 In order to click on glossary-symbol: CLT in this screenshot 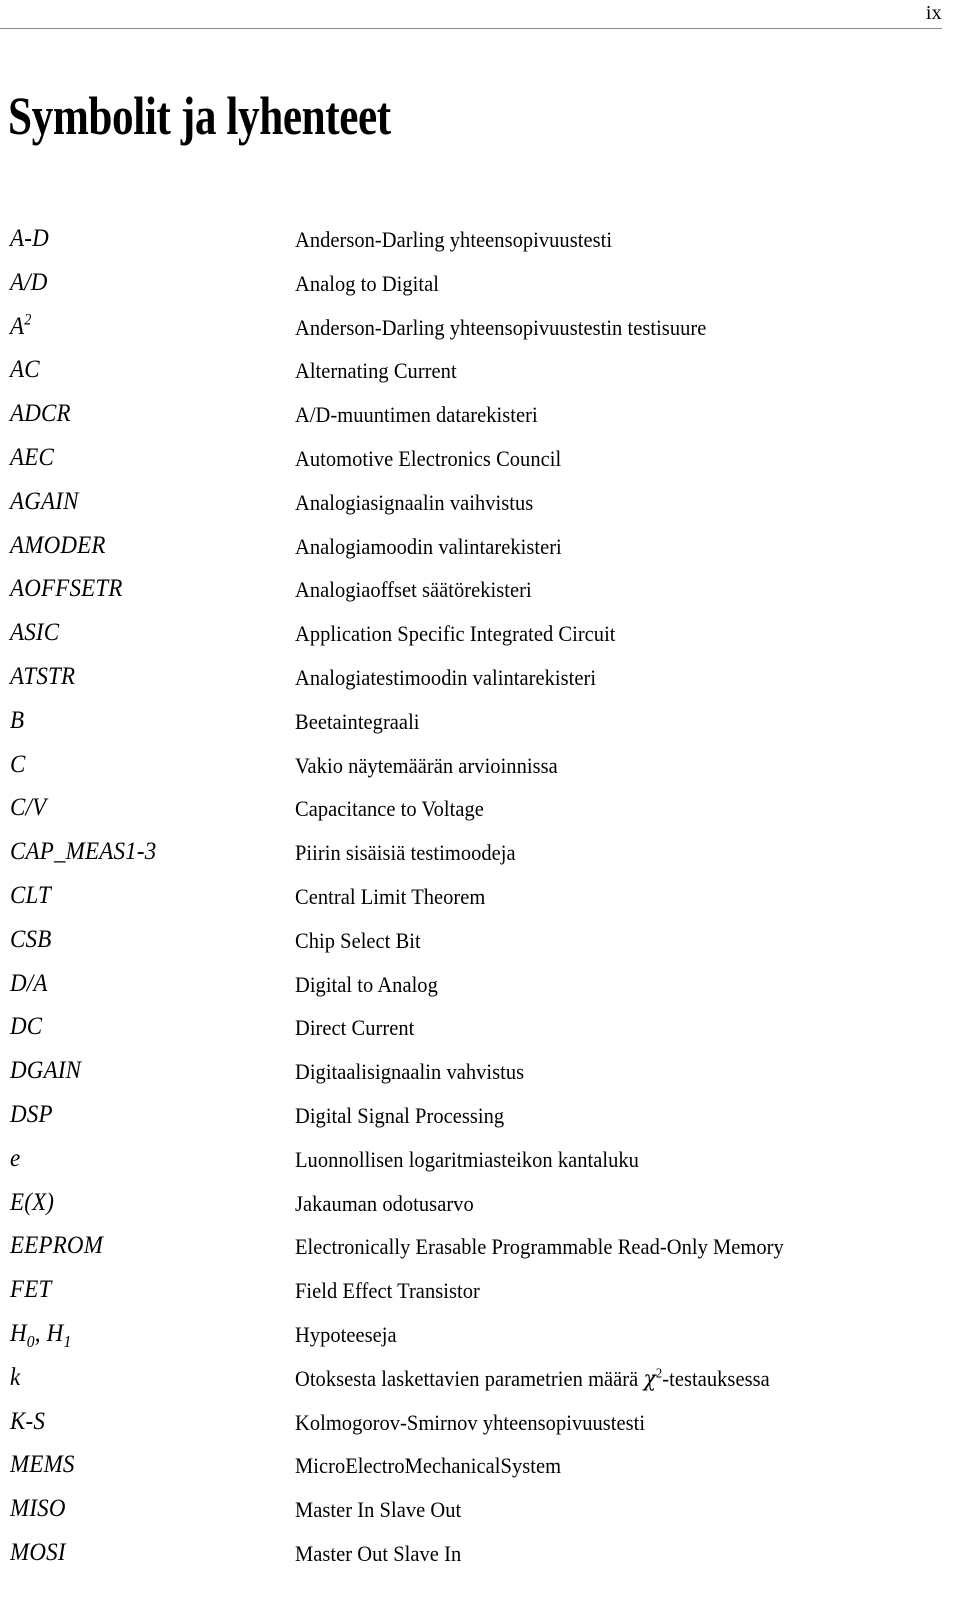, I will do `click(31, 895)`.